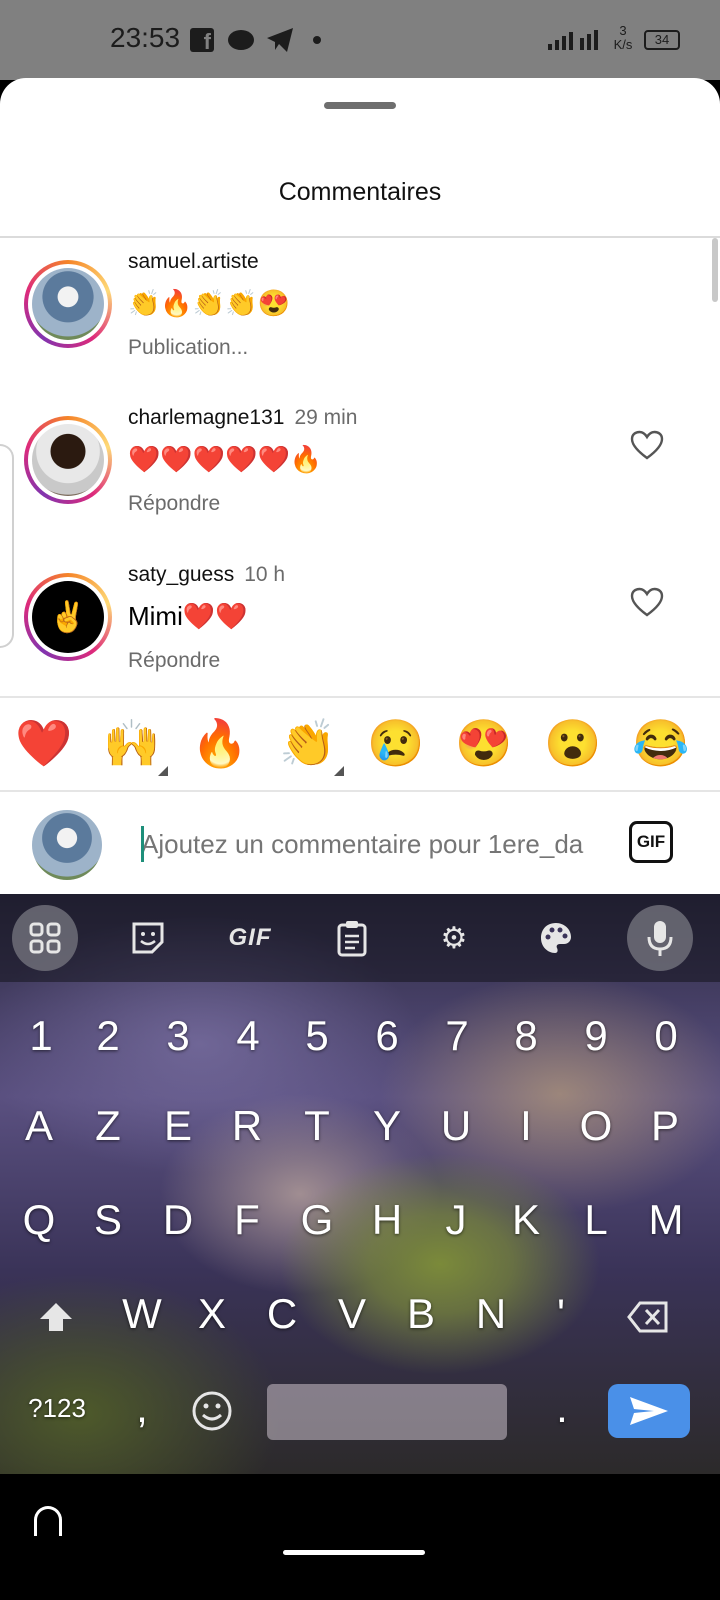 The height and width of the screenshot is (1600, 720). I want to click on key-apostrophe: ', so click(561, 1314).